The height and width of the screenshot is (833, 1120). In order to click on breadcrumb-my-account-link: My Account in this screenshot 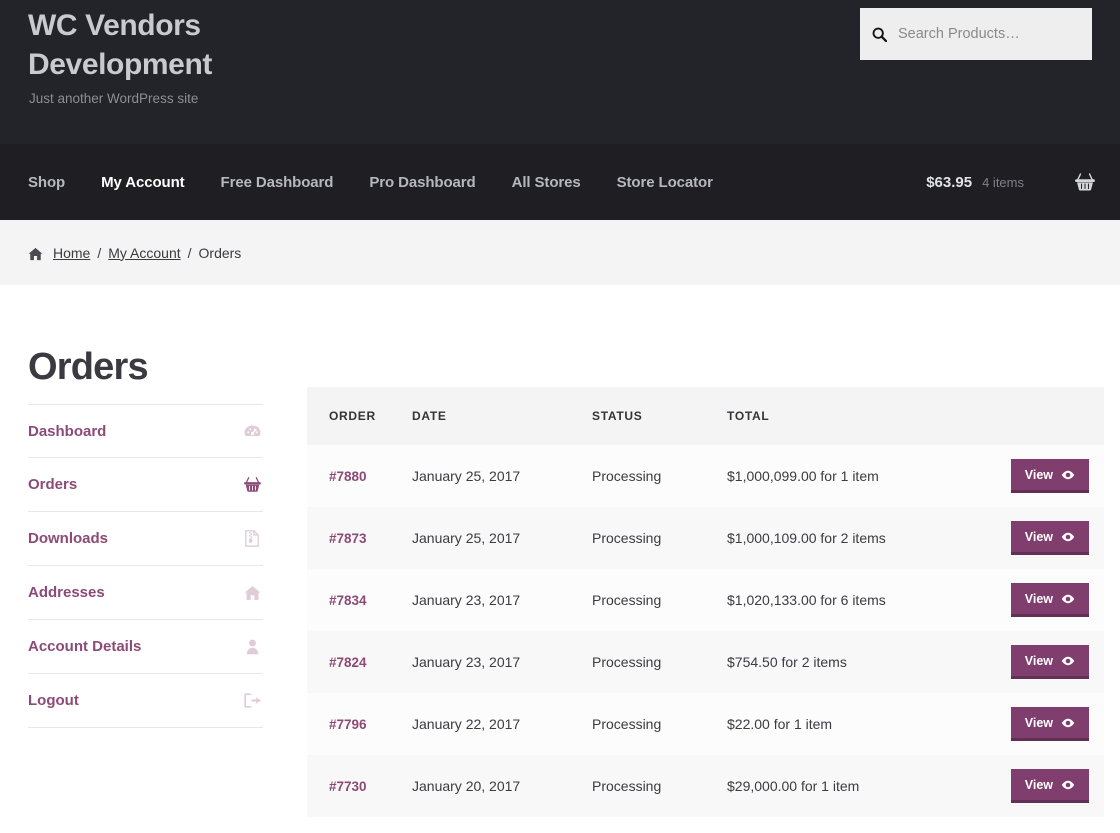, I will do `click(144, 253)`.